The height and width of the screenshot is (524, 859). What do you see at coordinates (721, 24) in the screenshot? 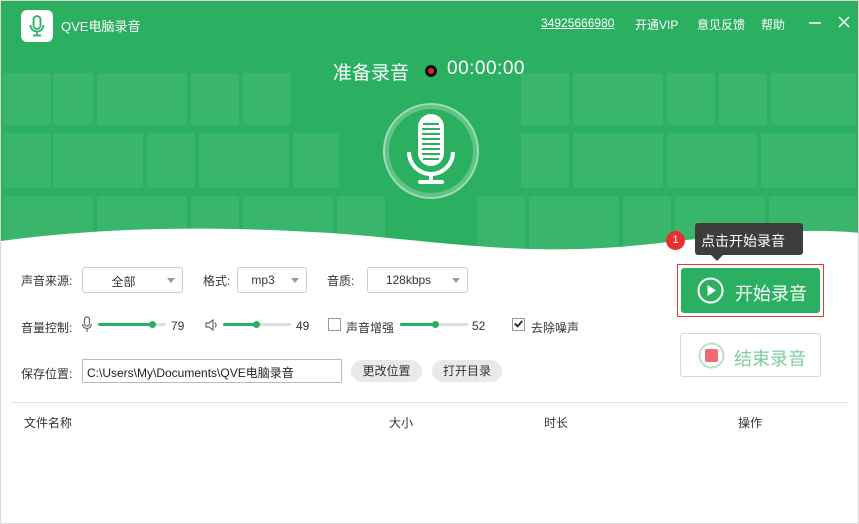
I see `feedback-link: 意见反馈` at bounding box center [721, 24].